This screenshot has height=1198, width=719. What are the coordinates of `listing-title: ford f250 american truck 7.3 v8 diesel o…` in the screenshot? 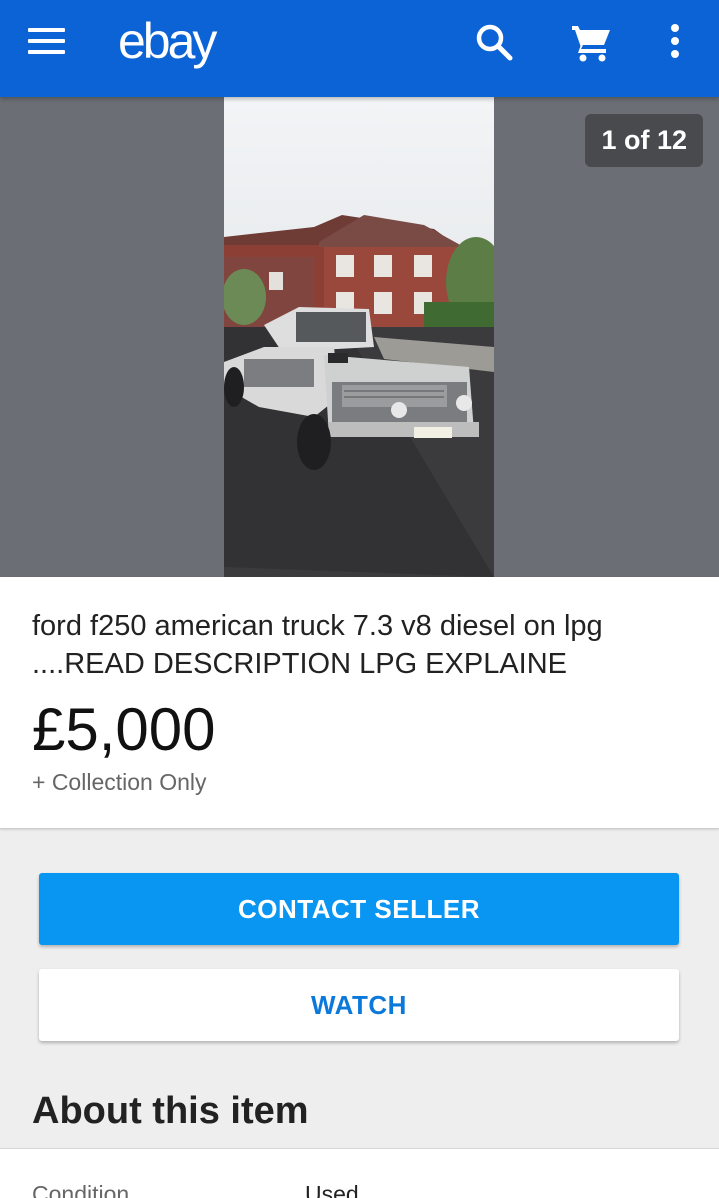 It's located at (317, 645).